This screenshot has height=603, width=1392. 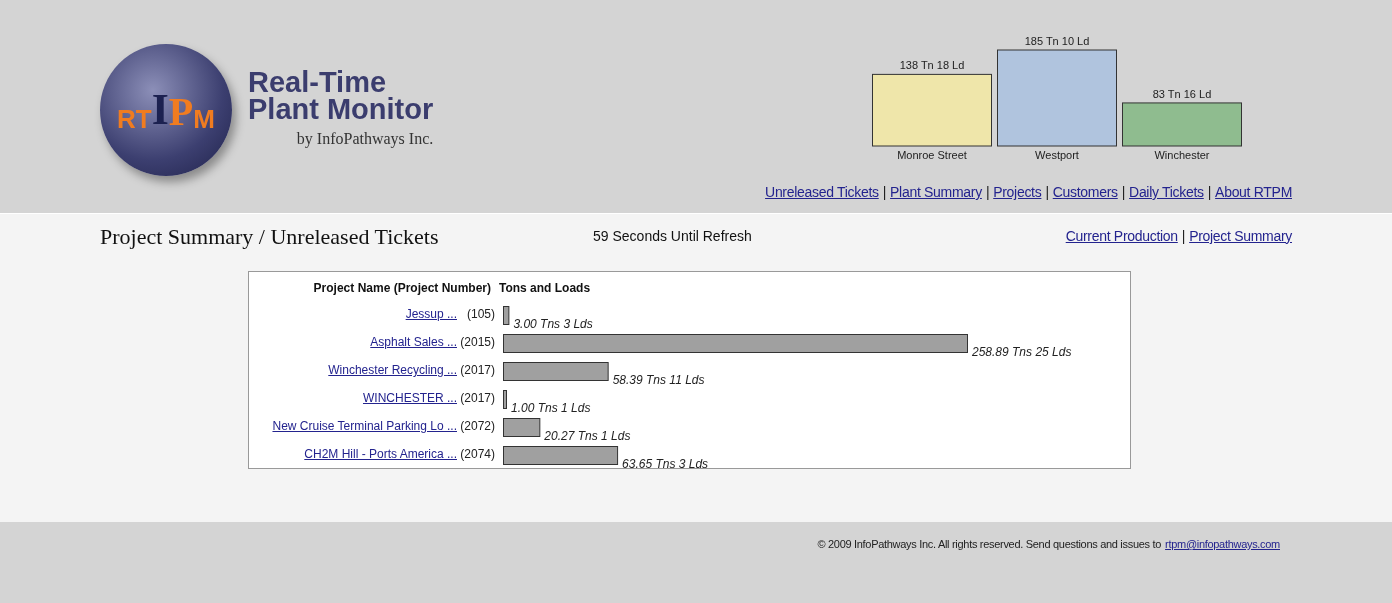 What do you see at coordinates (1222, 544) in the screenshot?
I see `email-link: rtpm@infopathways.com` at bounding box center [1222, 544].